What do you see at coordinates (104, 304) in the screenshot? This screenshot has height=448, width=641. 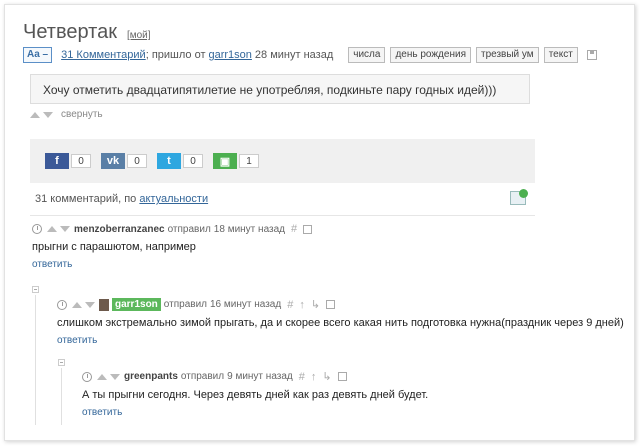 I see `avatar` at bounding box center [104, 304].